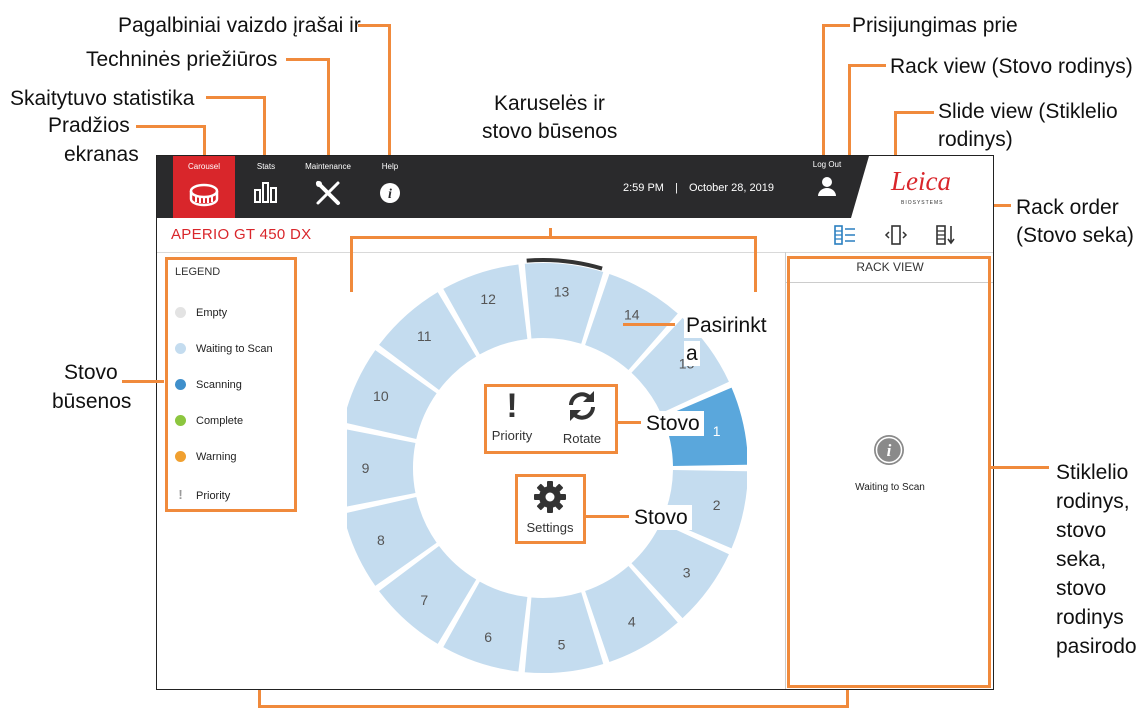  What do you see at coordinates (975, 139) in the screenshot?
I see `callout-slideview-2: rodinys)` at bounding box center [975, 139].